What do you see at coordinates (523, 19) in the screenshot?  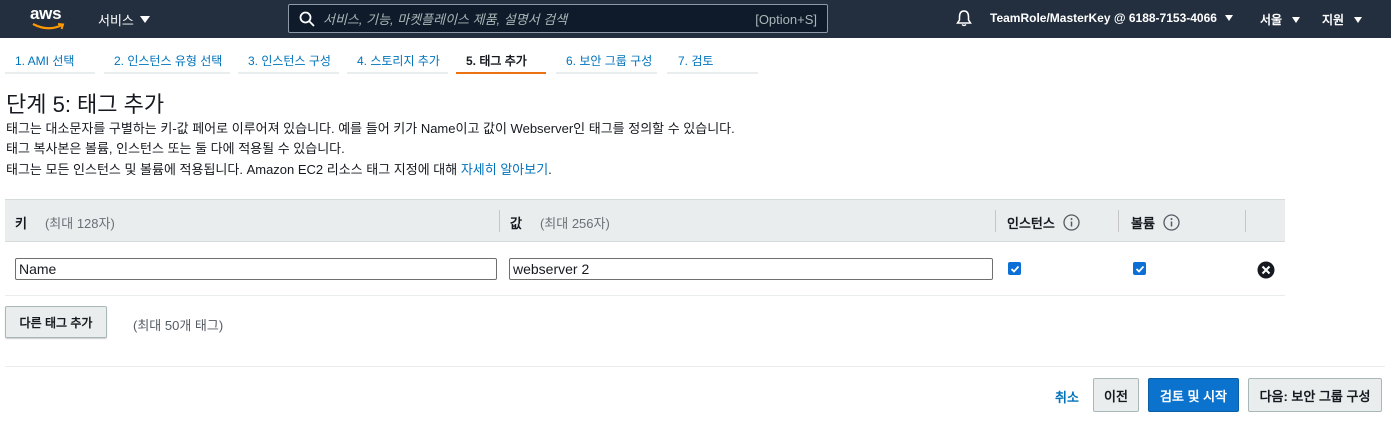 I see `search-input` at bounding box center [523, 19].